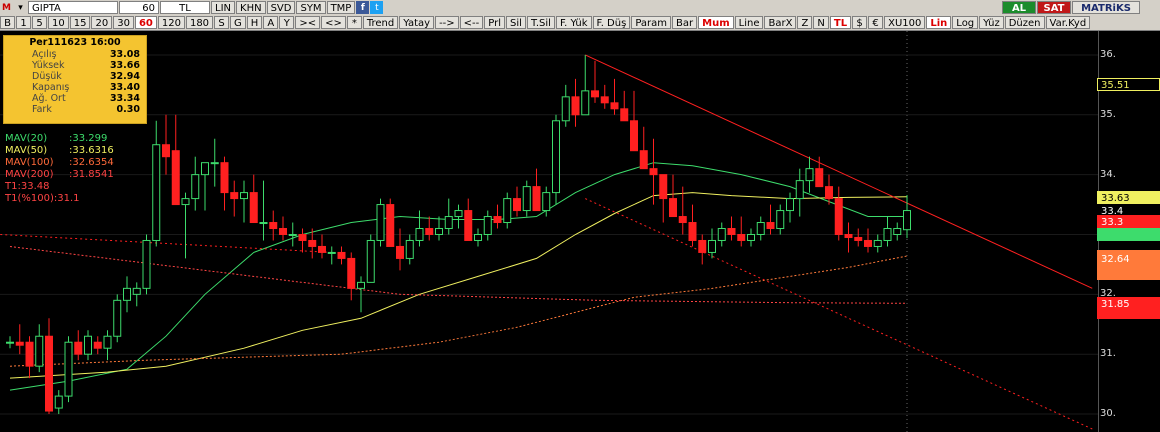 The image size is (1160, 432). Describe the element at coordinates (573, 22) in the screenshot. I see `toolbar-button-f-yük: F. Yük` at that location.